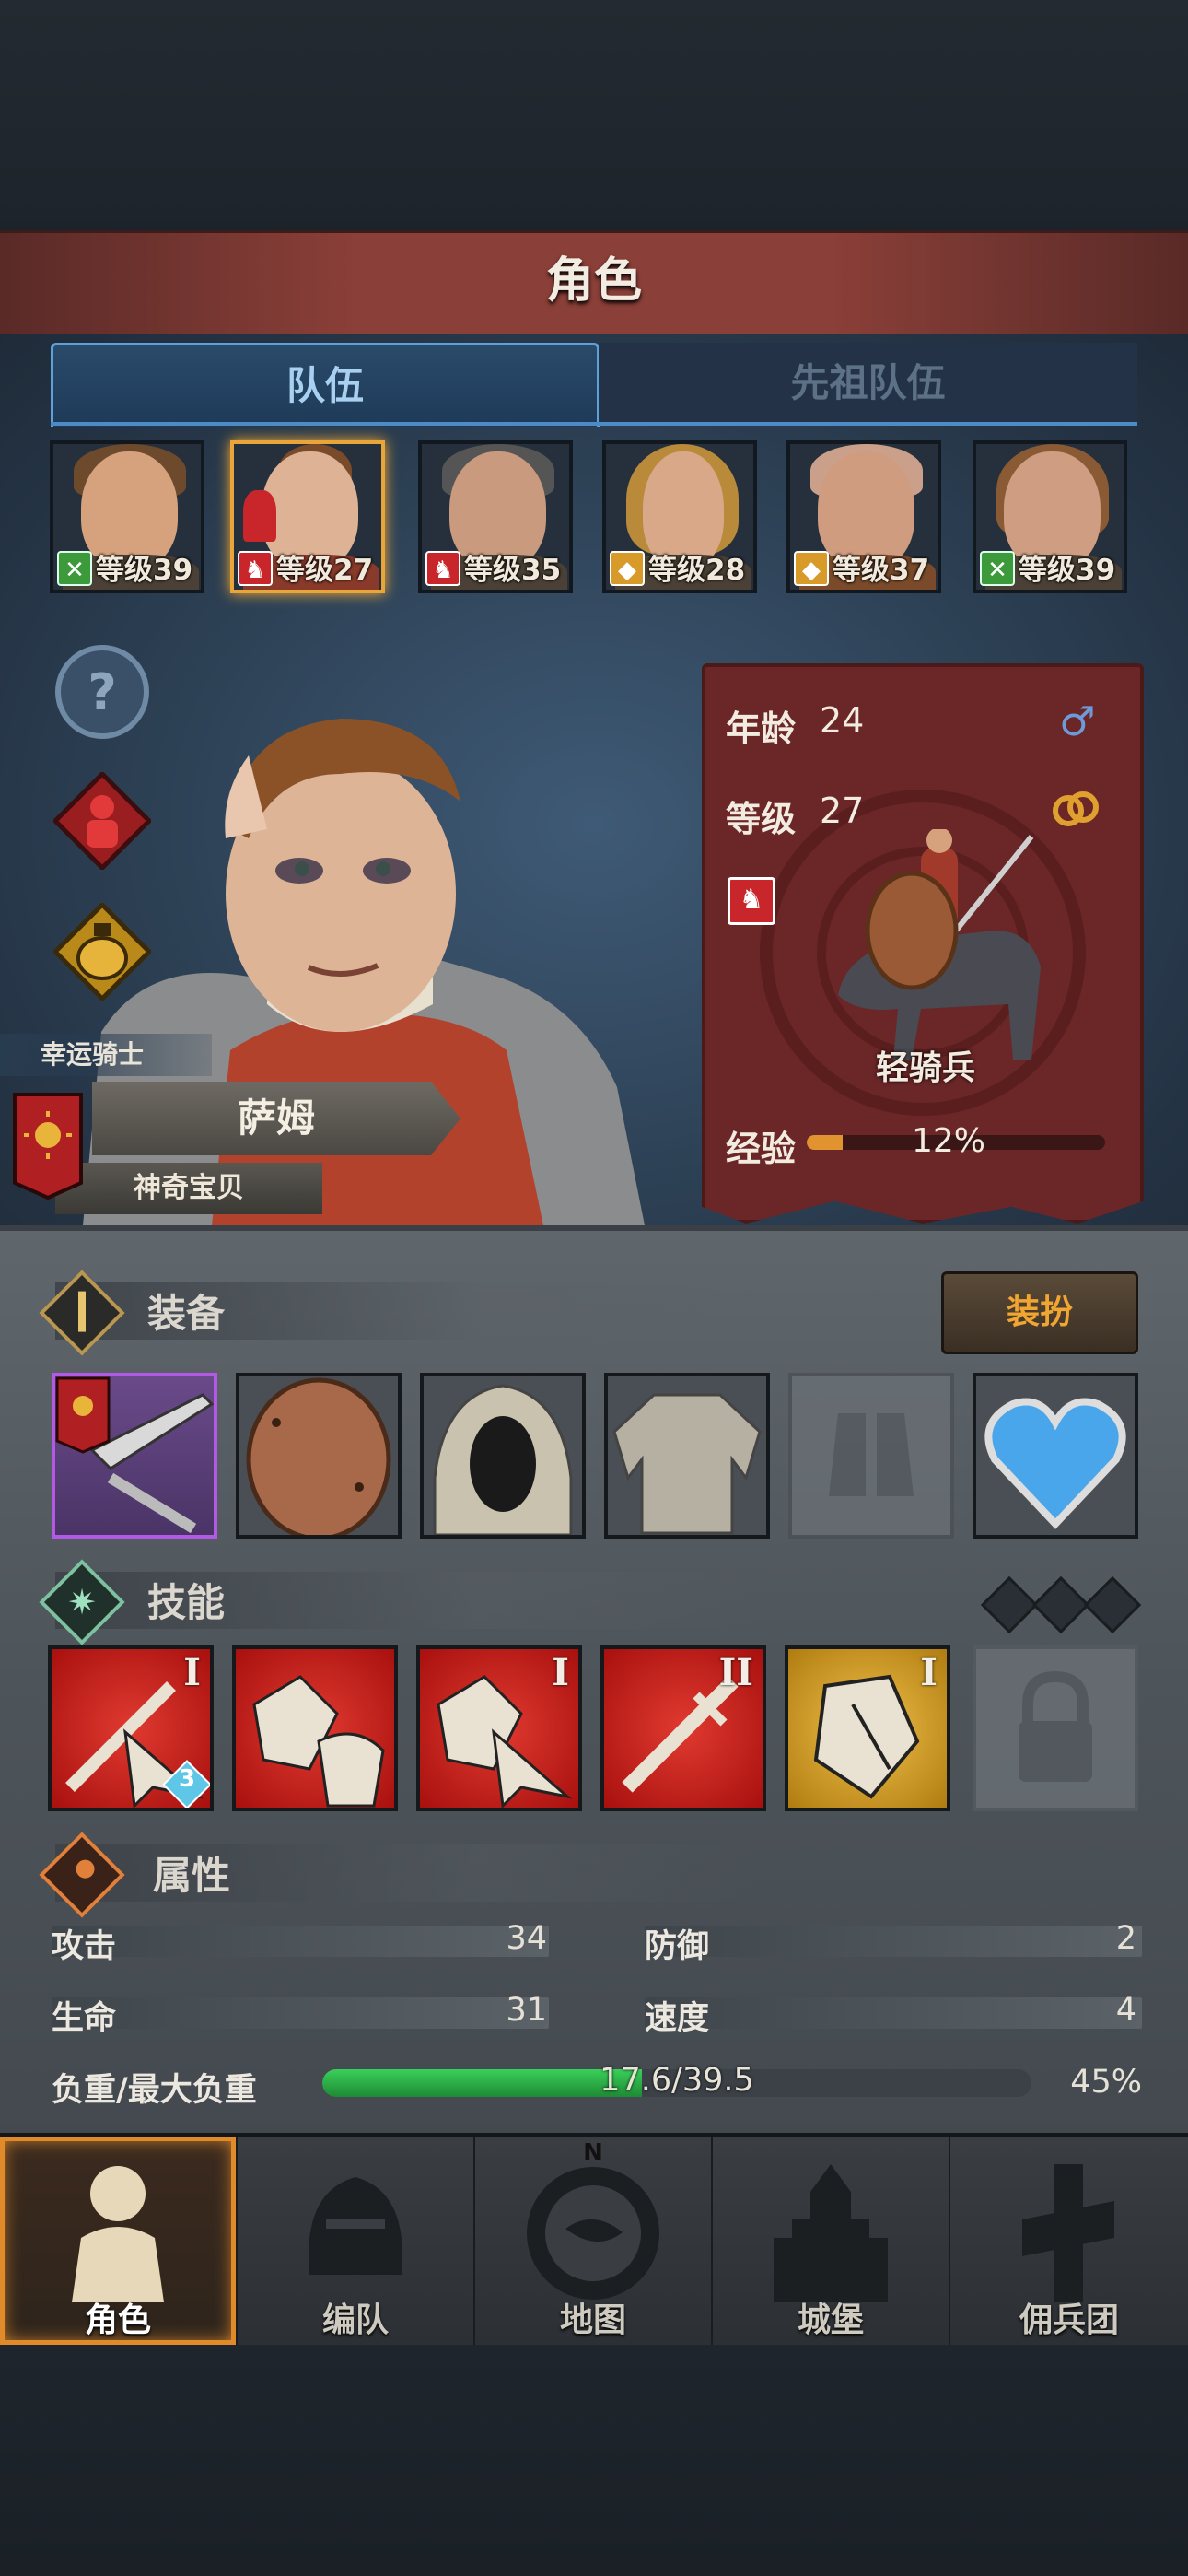  Describe the element at coordinates (1125, 2010) in the screenshot. I see `speed-value: 4` at that location.